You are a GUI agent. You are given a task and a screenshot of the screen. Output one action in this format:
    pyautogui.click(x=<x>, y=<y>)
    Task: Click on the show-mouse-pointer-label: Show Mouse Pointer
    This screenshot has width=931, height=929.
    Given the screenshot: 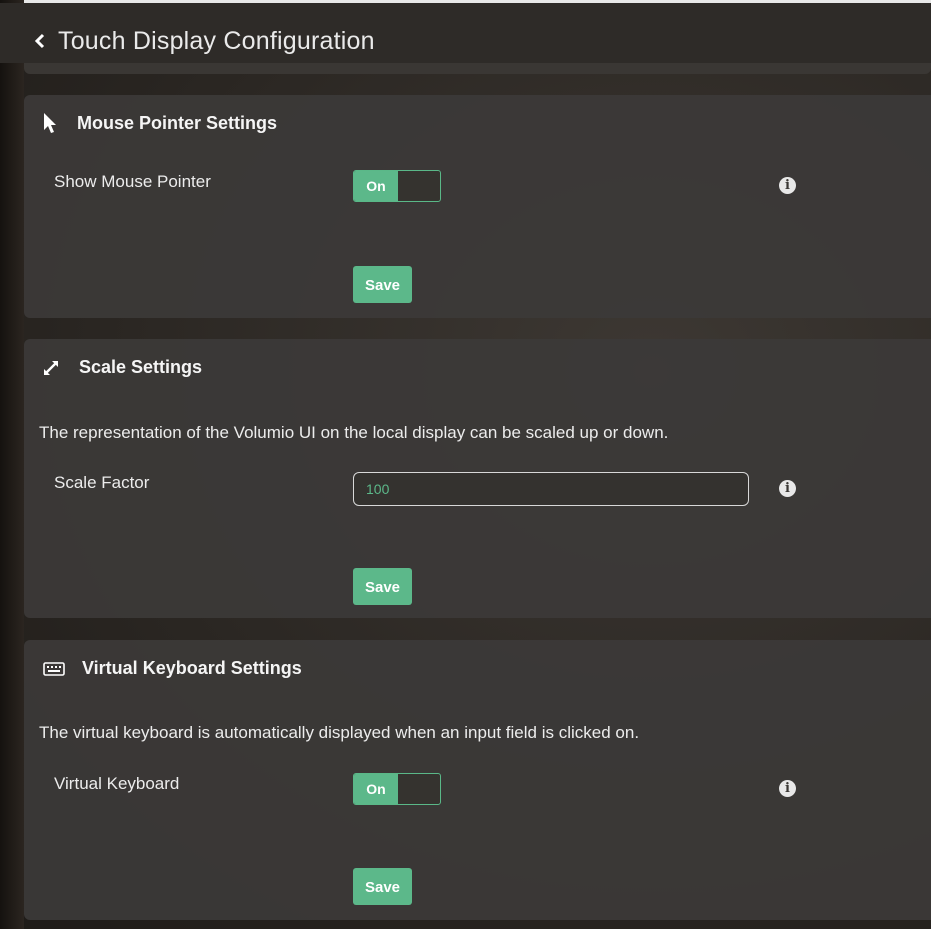 What is the action you would take?
    pyautogui.click(x=132, y=181)
    